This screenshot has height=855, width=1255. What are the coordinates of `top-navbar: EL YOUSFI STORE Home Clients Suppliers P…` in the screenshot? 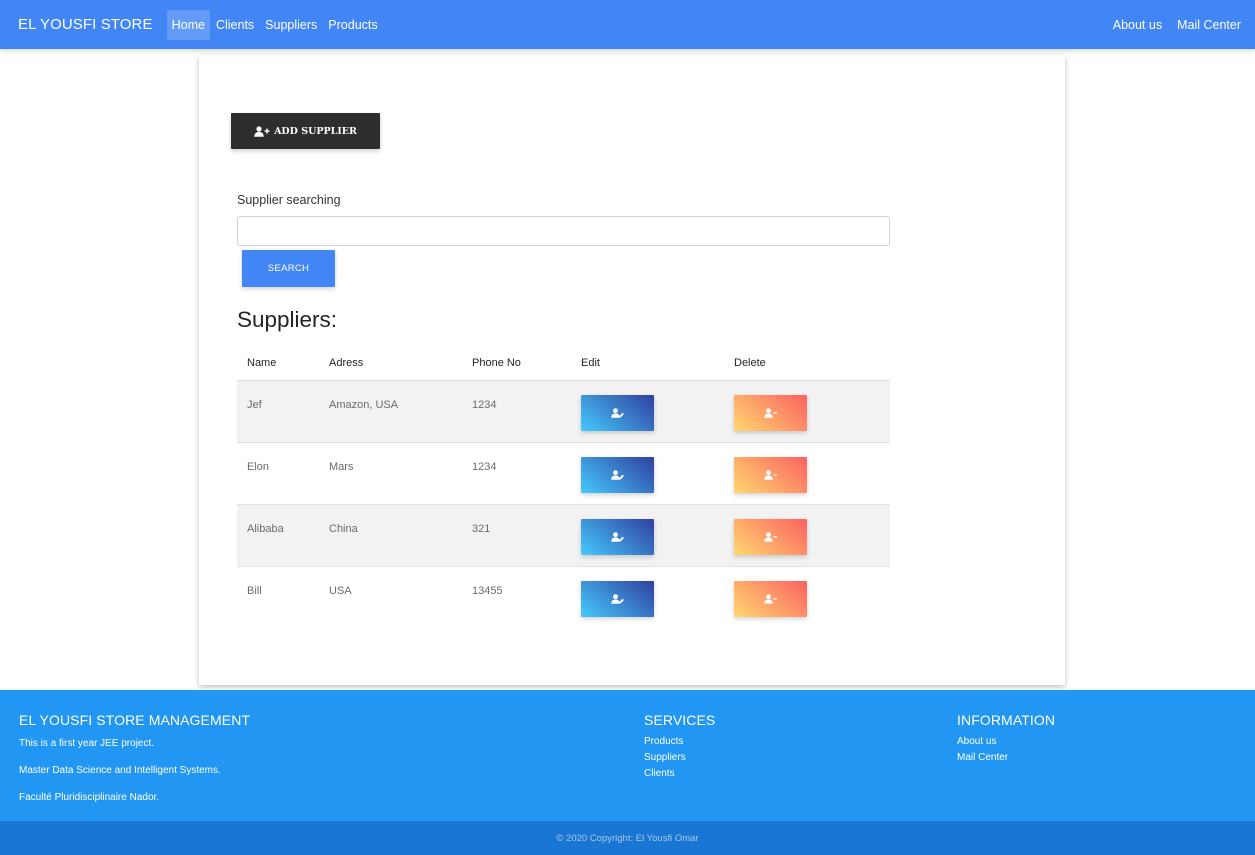 It's located at (627, 24).